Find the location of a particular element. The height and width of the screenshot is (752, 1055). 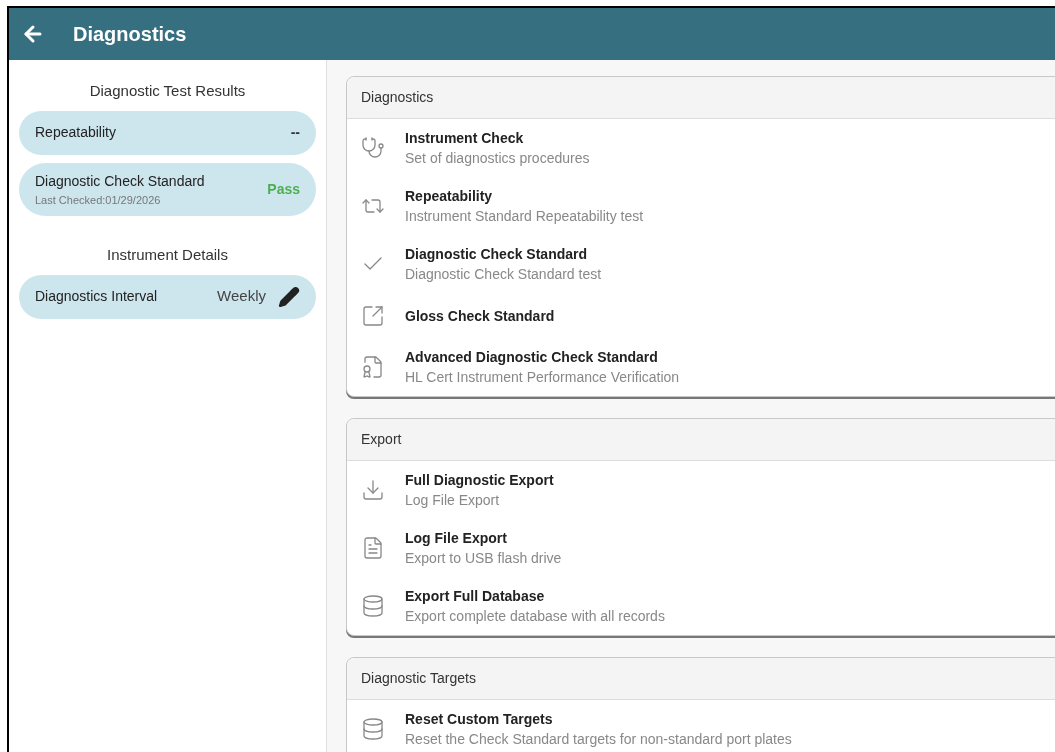

section-heading: Diagnostic Test Results is located at coordinates (167, 91).